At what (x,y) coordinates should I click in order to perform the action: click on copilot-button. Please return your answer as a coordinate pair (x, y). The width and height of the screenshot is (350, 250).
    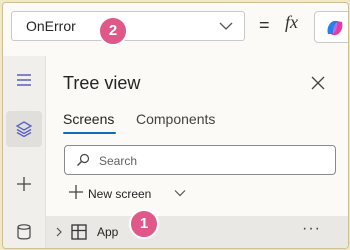
    Looking at the image, I should click on (331, 27).